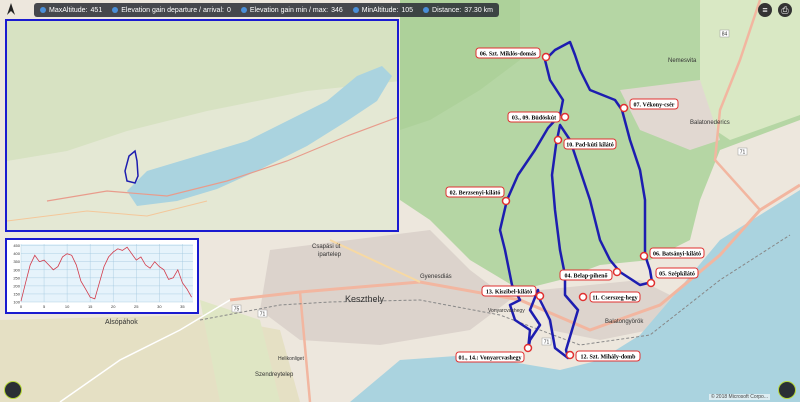 Image resolution: width=800 pixels, height=402 pixels. I want to click on place-keszthely: Keszthely, so click(365, 299).